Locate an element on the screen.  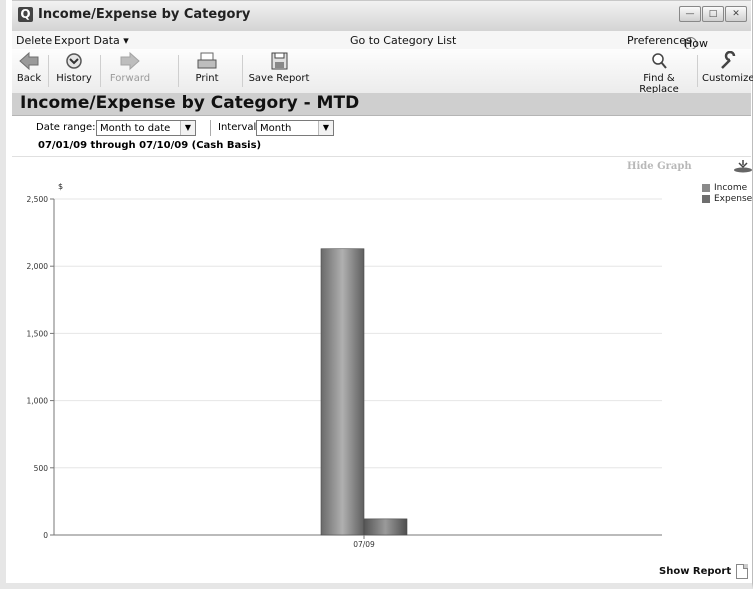
forward-arrow-icon is located at coordinates (130, 61).